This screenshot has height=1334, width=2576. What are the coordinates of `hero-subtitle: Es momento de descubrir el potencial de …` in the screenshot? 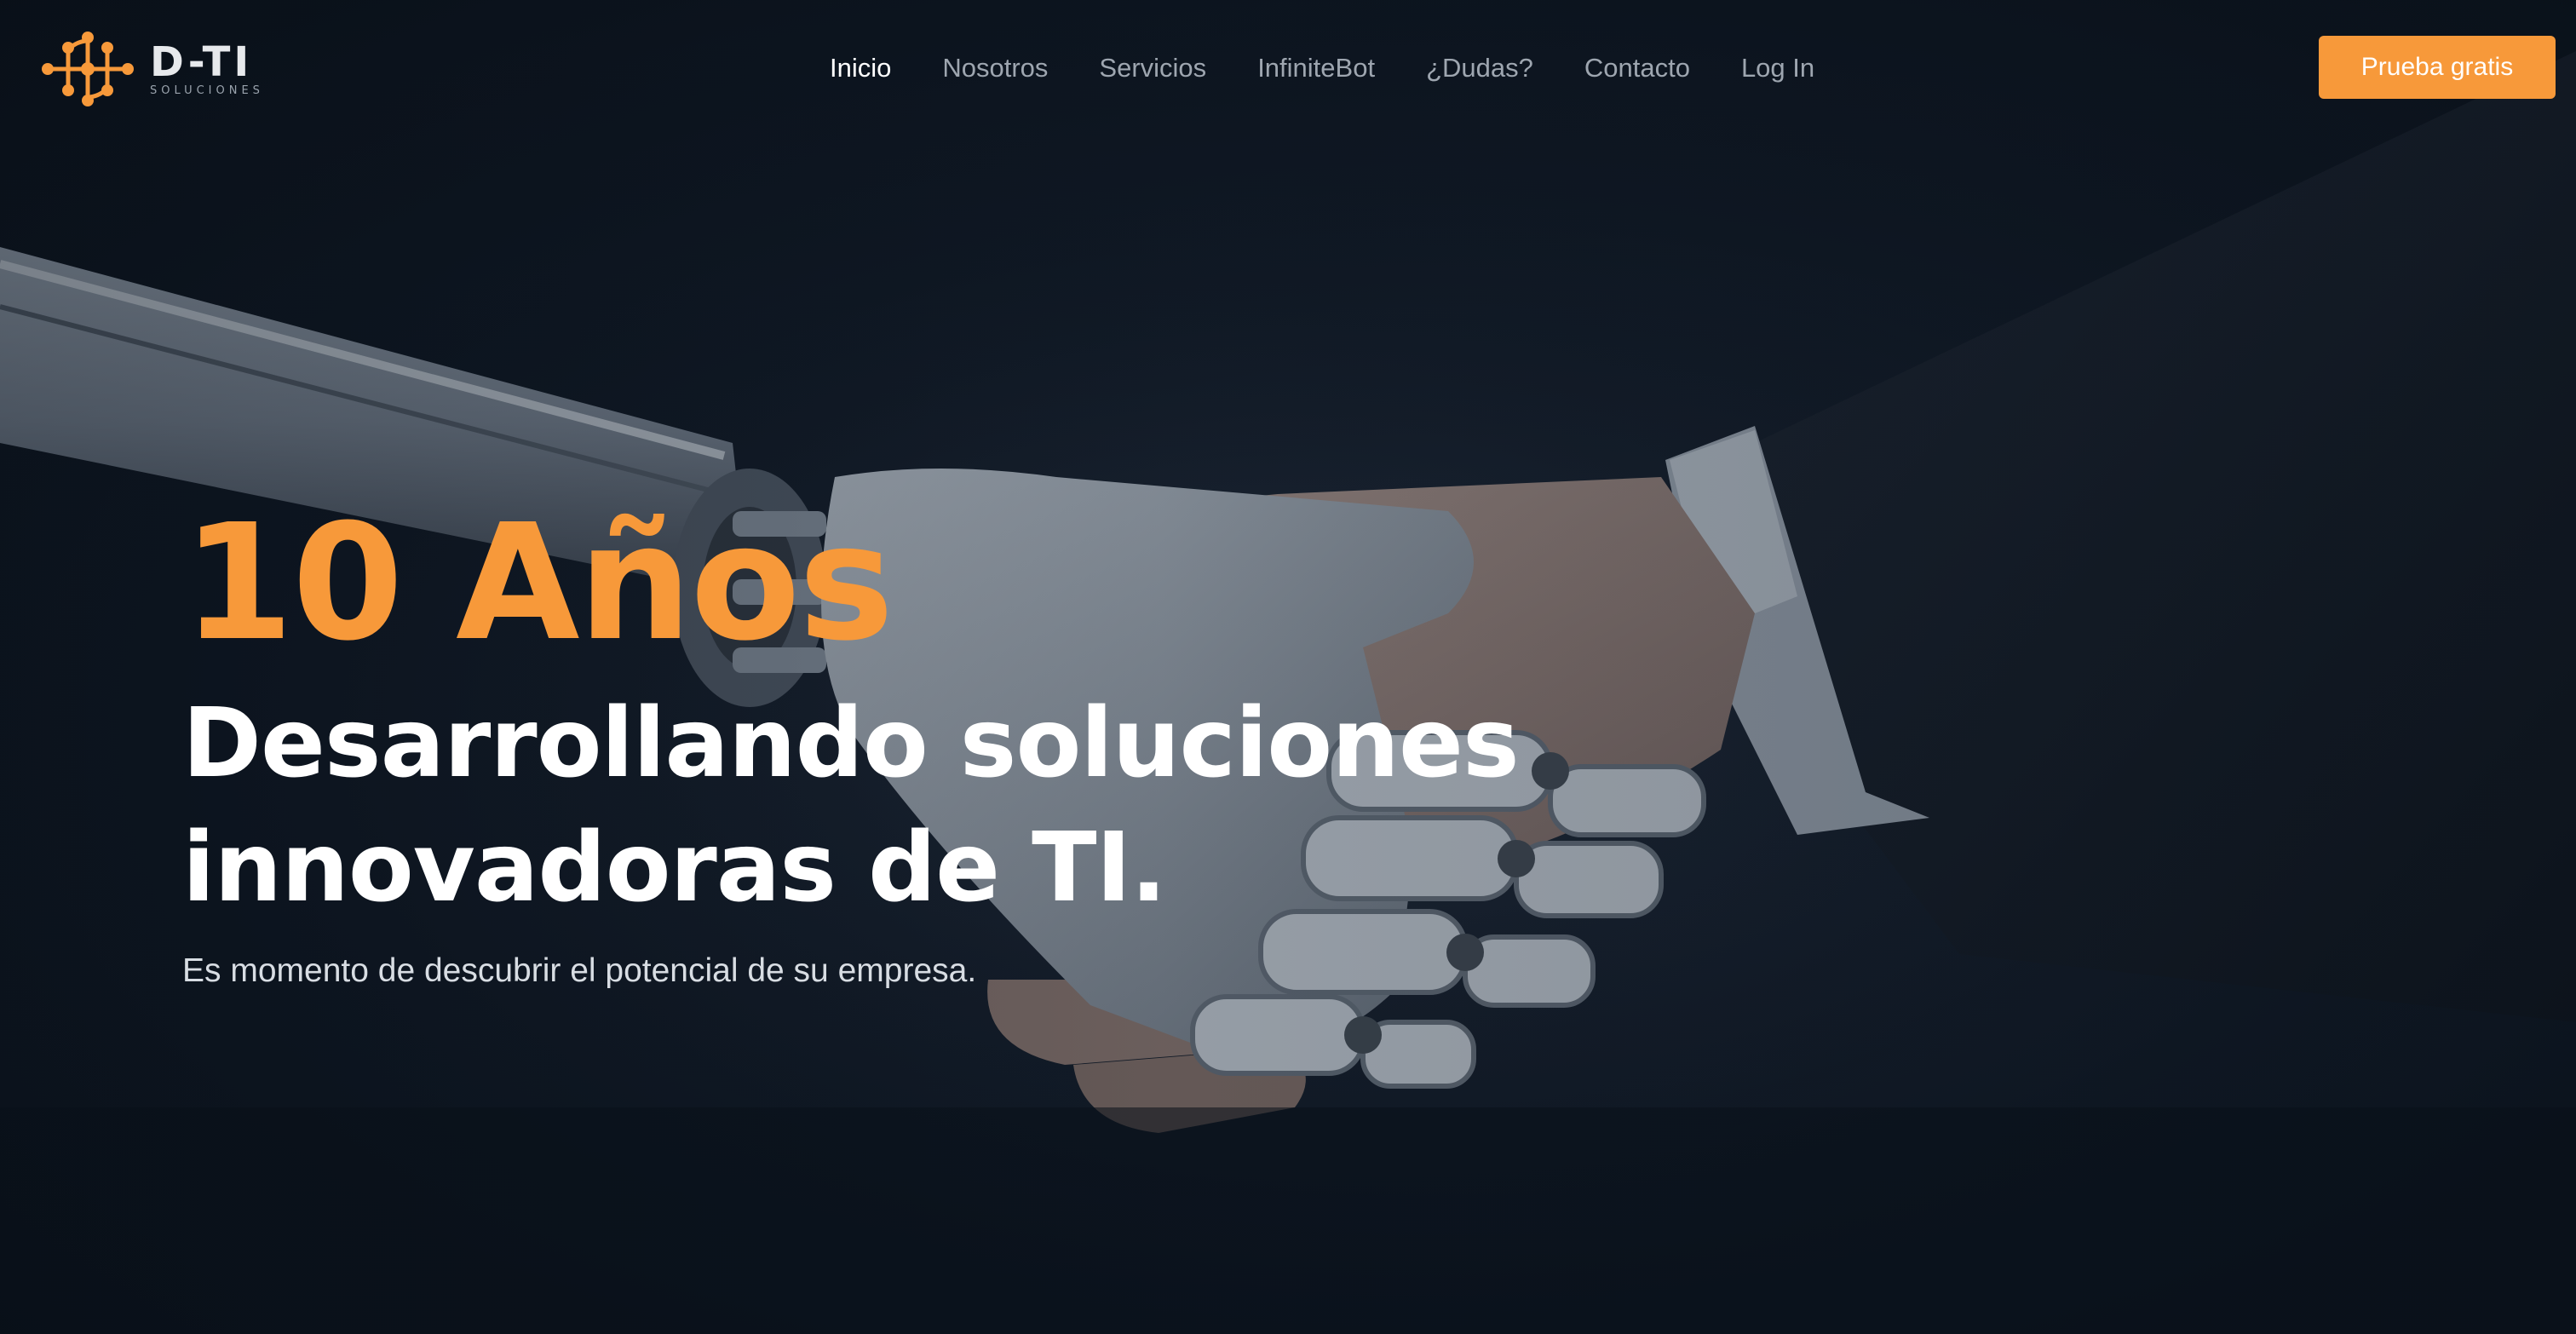 It's located at (580, 971).